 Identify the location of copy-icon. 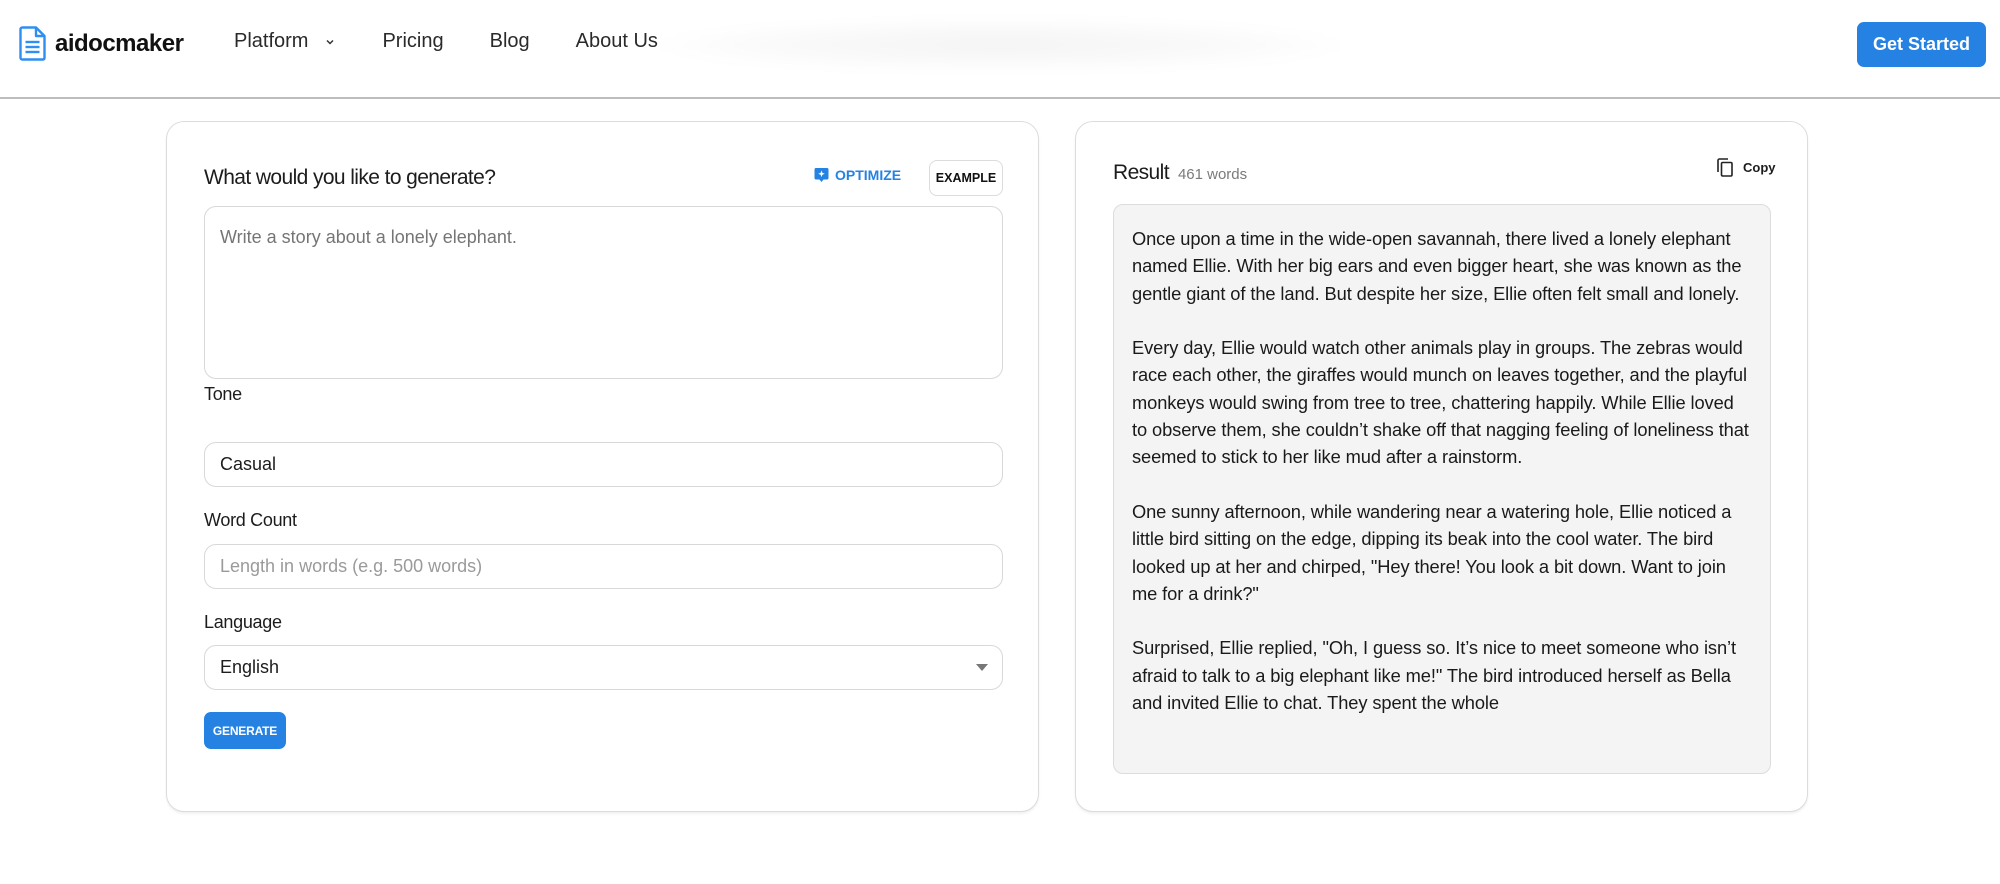
(1725, 167).